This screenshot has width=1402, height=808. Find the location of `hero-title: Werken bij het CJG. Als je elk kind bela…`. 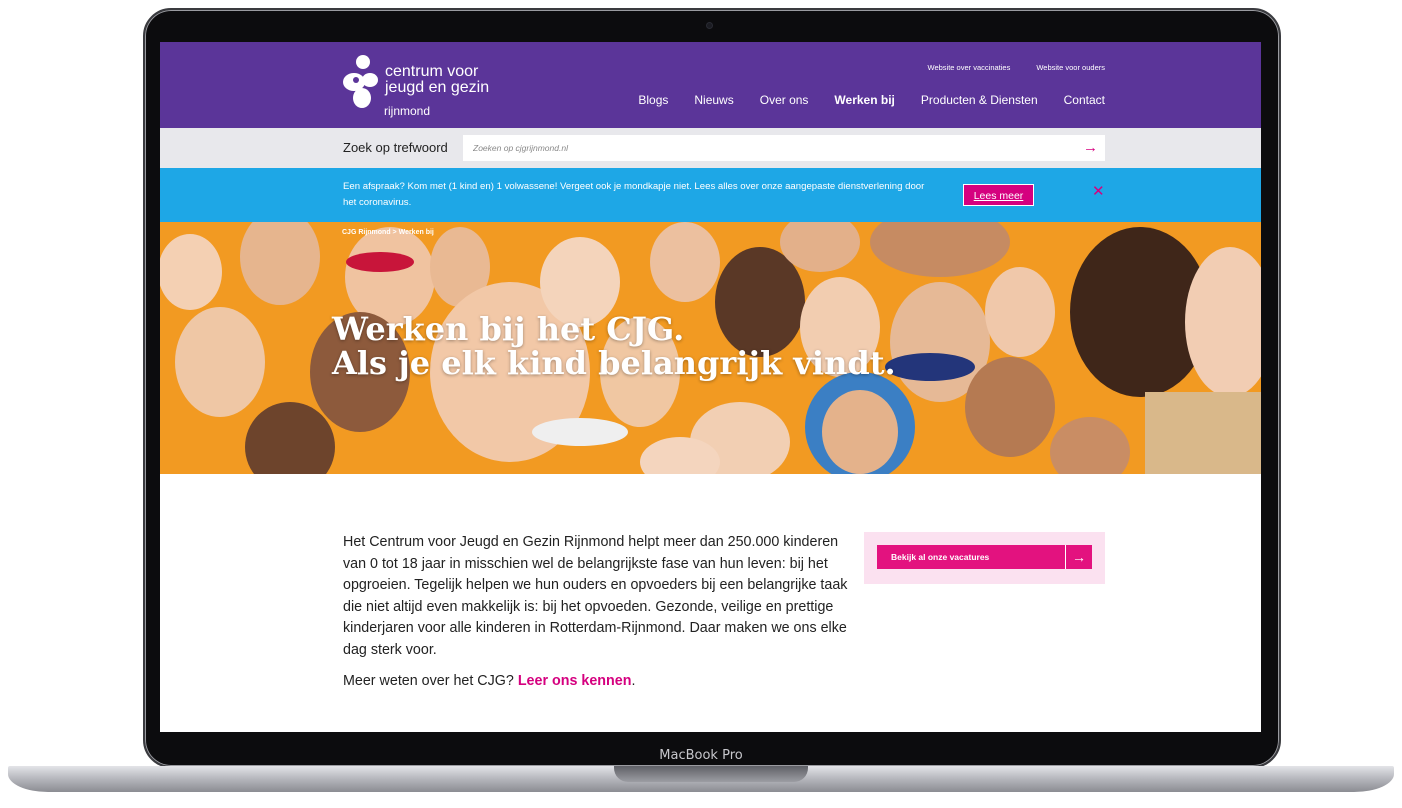

hero-title: Werken bij het CJG. Als je elk kind bela… is located at coordinates (614, 346).